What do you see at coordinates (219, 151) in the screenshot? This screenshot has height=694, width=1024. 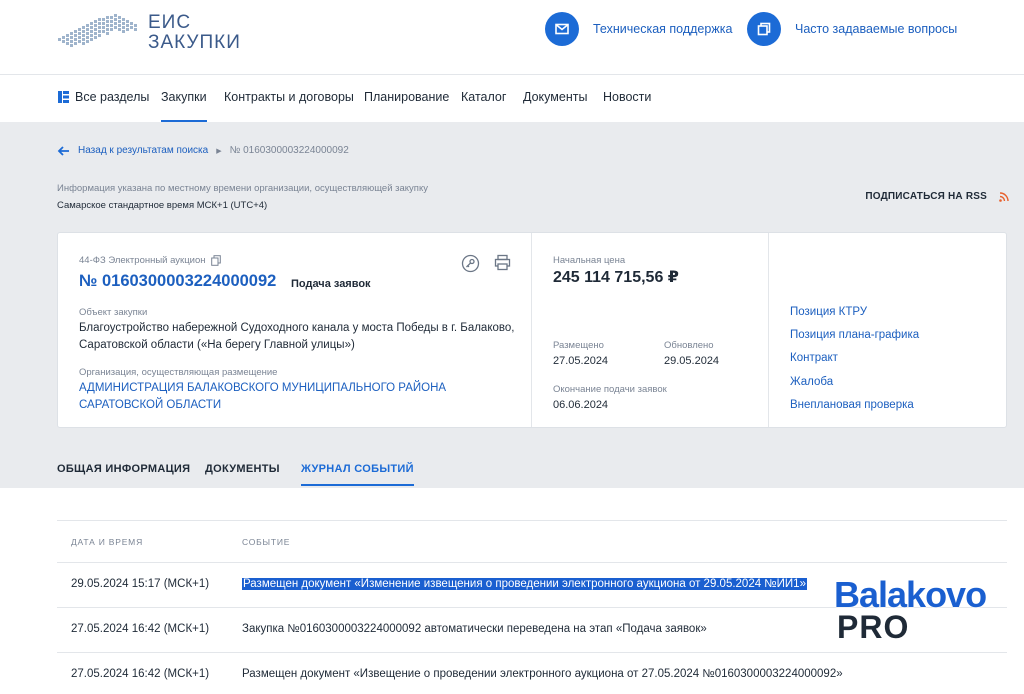 I see `chevron-right-icon: ▶` at bounding box center [219, 151].